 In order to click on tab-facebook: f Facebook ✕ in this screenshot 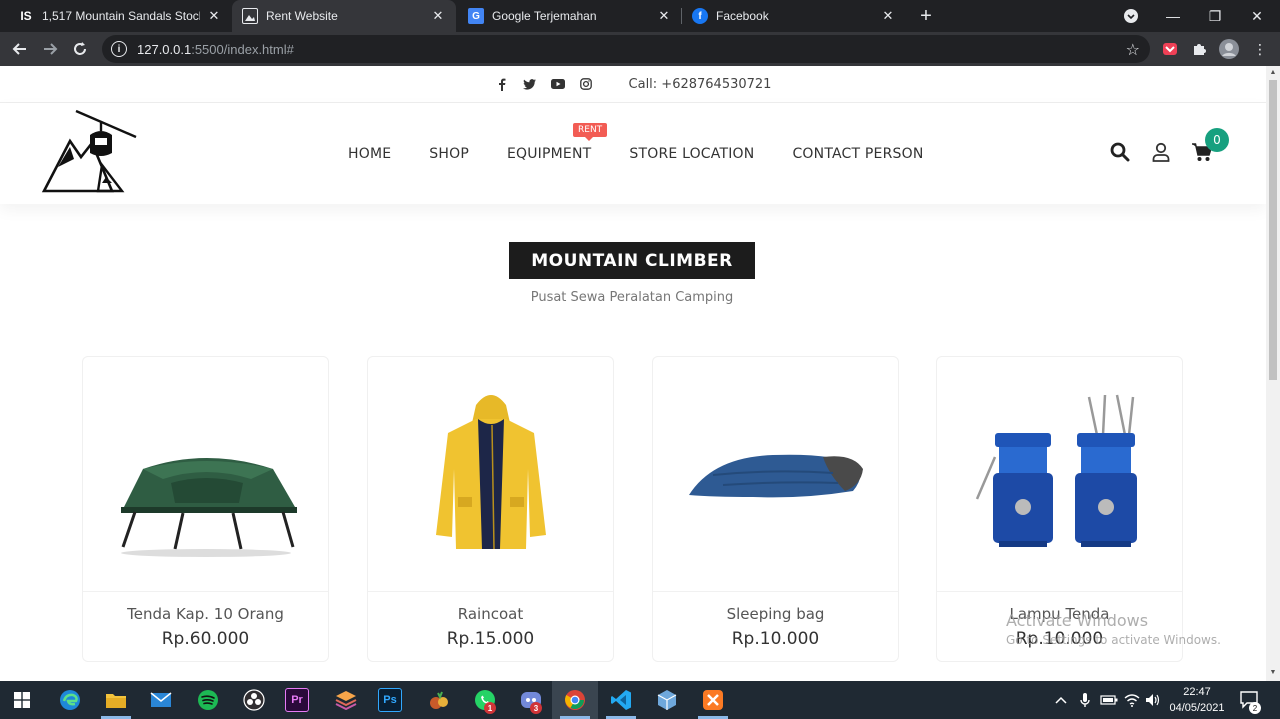, I will do `click(794, 16)`.